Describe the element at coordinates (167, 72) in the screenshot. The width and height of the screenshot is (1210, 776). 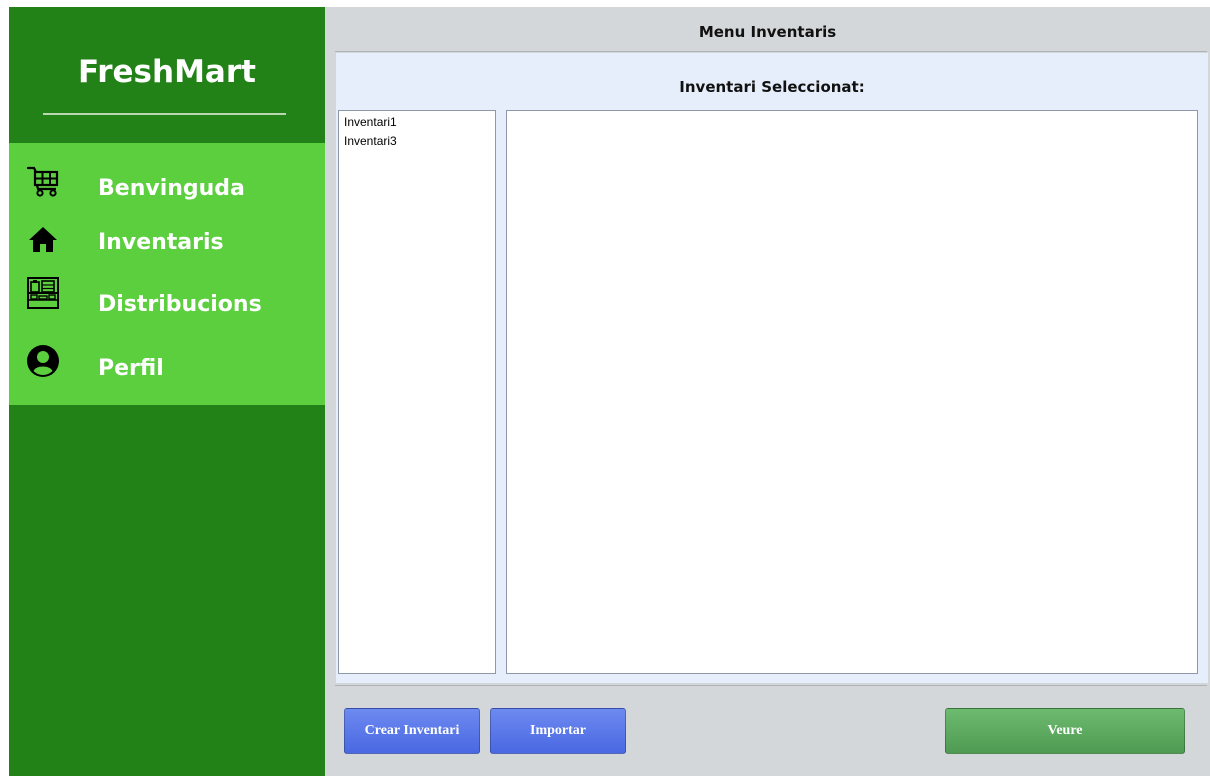
I see `brand-title: FreshMart` at that location.